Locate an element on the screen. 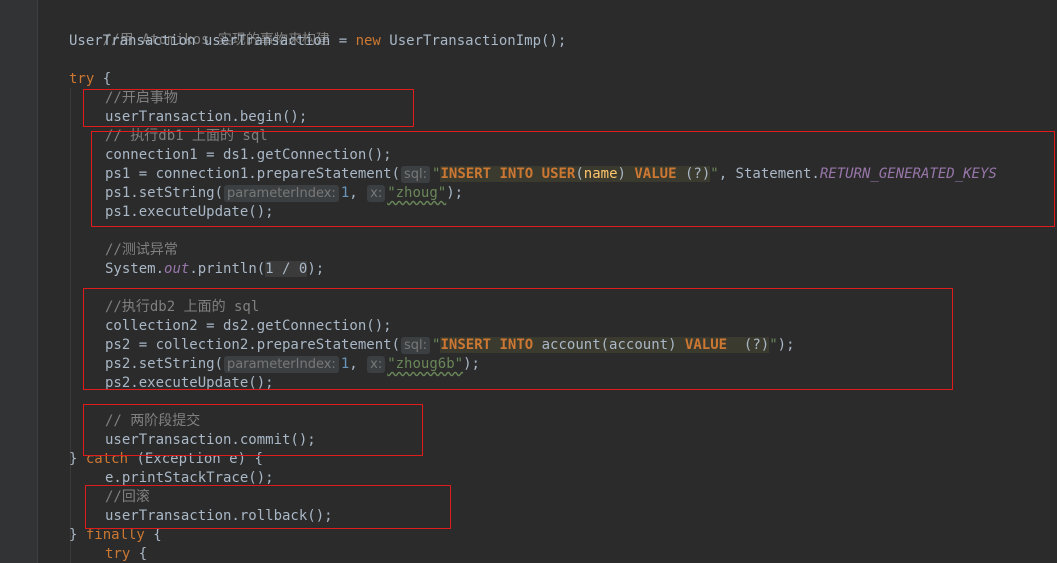  code-text: collection2 = ds2.getConnection(); is located at coordinates (248, 326).